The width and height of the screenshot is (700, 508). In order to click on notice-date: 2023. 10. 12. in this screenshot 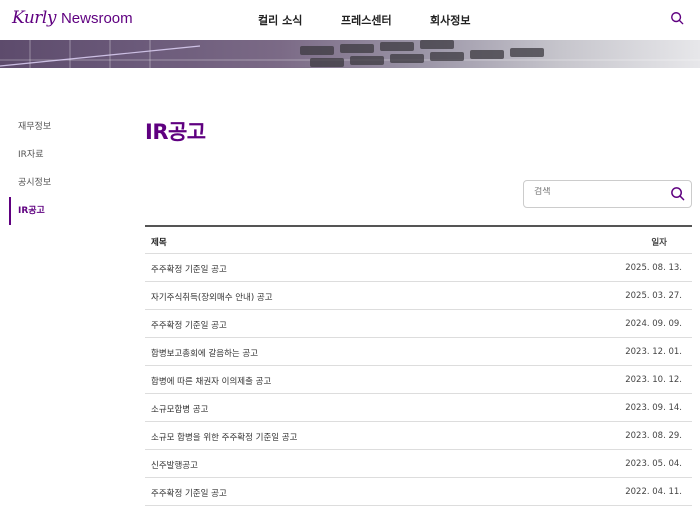, I will do `click(653, 380)`.